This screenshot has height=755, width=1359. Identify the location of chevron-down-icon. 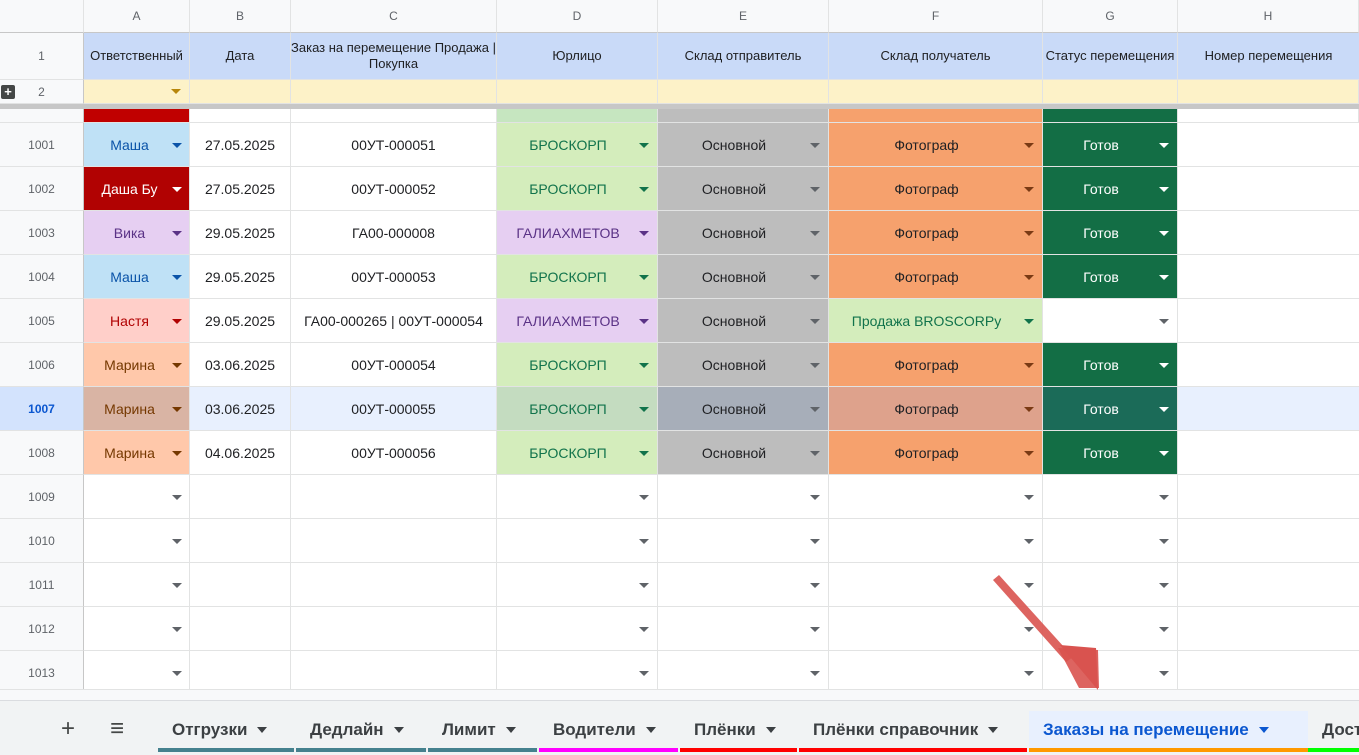
(262, 730).